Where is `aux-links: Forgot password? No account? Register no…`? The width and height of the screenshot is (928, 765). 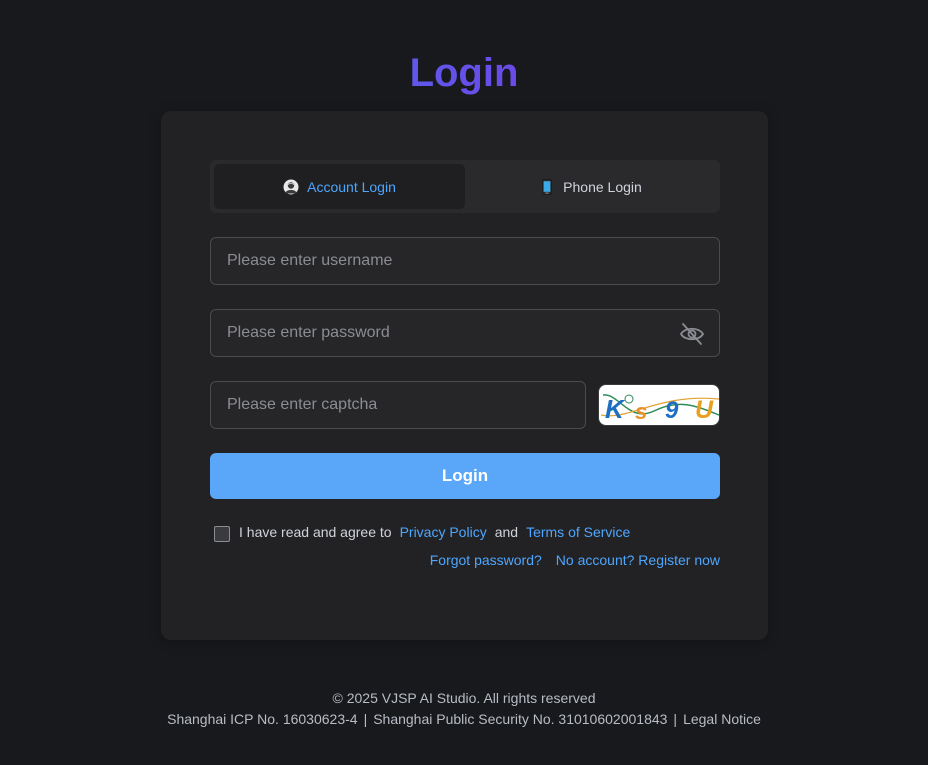 aux-links: Forgot password? No account? Register no… is located at coordinates (575, 560).